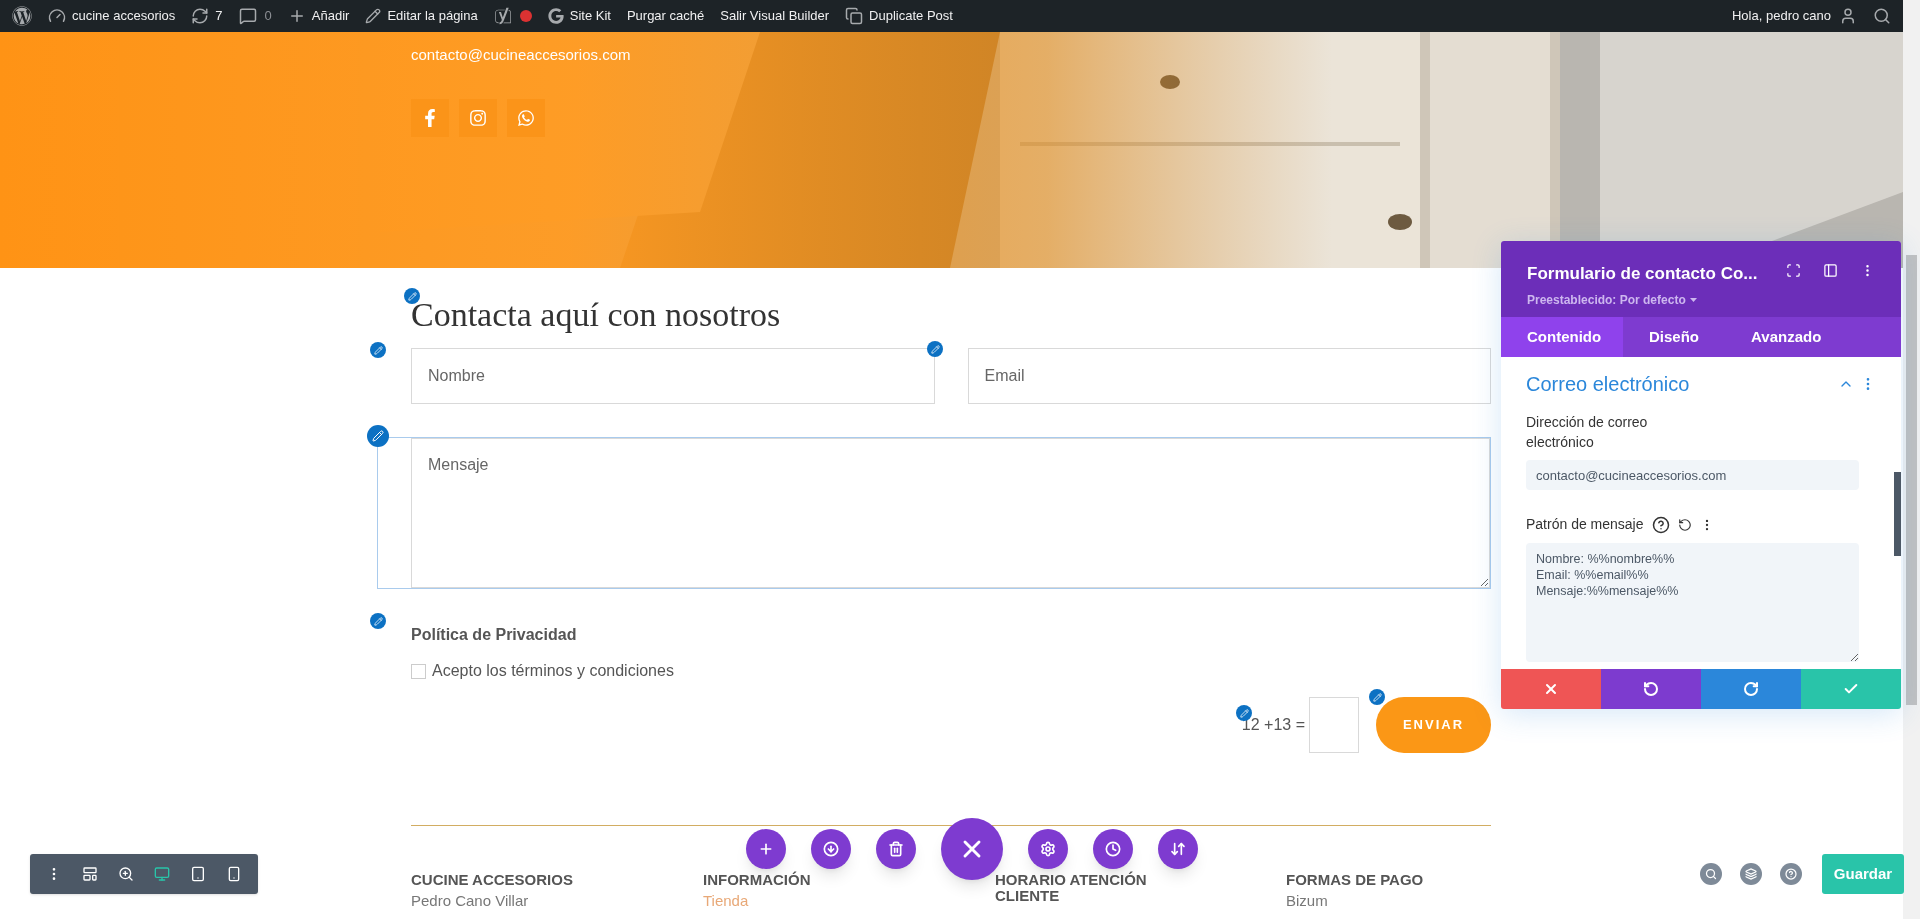 This screenshot has width=1920, height=919. What do you see at coordinates (478, 117) in the screenshot?
I see `instagram-icon` at bounding box center [478, 117].